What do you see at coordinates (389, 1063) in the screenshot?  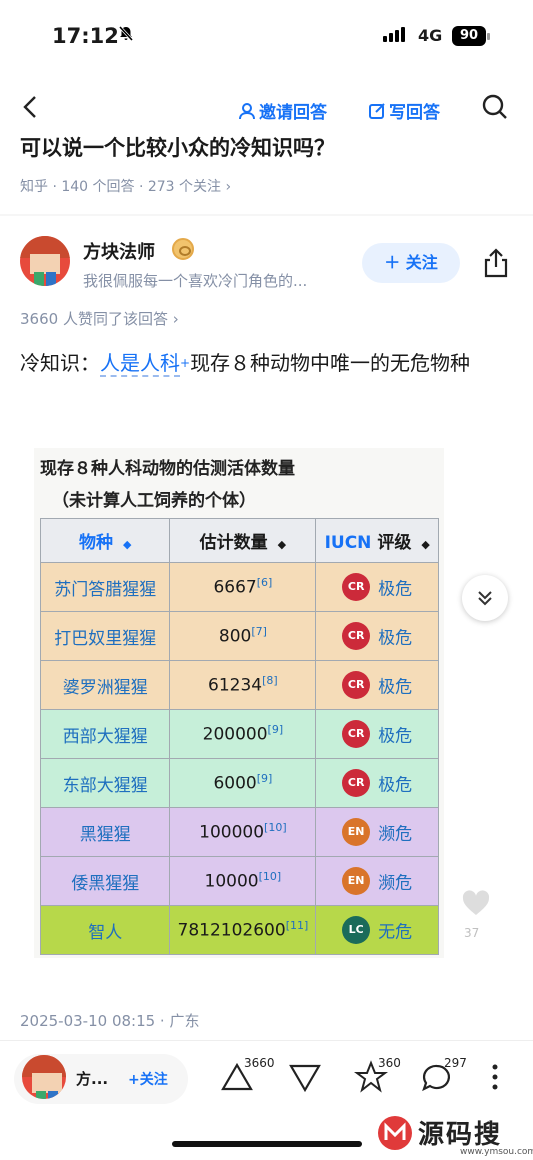 I see `star-count: 360` at bounding box center [389, 1063].